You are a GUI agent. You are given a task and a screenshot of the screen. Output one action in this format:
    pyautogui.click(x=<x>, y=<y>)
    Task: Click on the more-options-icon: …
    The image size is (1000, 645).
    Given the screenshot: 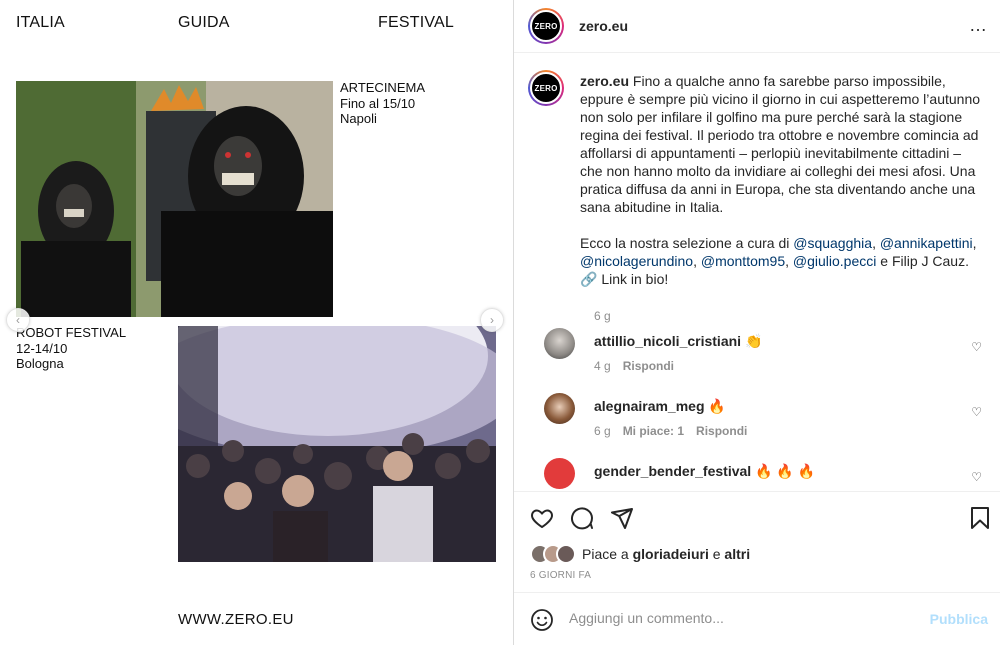 What is the action you would take?
    pyautogui.click(x=978, y=25)
    